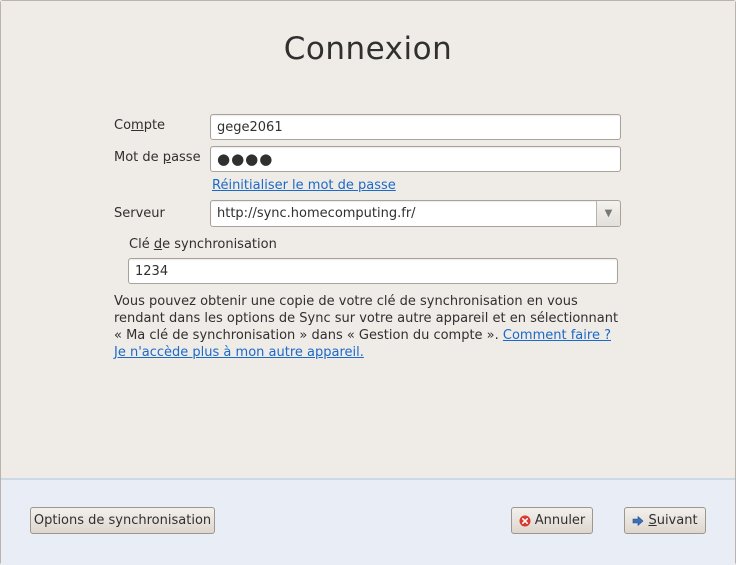 This screenshot has width=736, height=565. Describe the element at coordinates (239, 352) in the screenshot. I see `no-access-link: Je n'accède plus à mon autre appareil.` at that location.